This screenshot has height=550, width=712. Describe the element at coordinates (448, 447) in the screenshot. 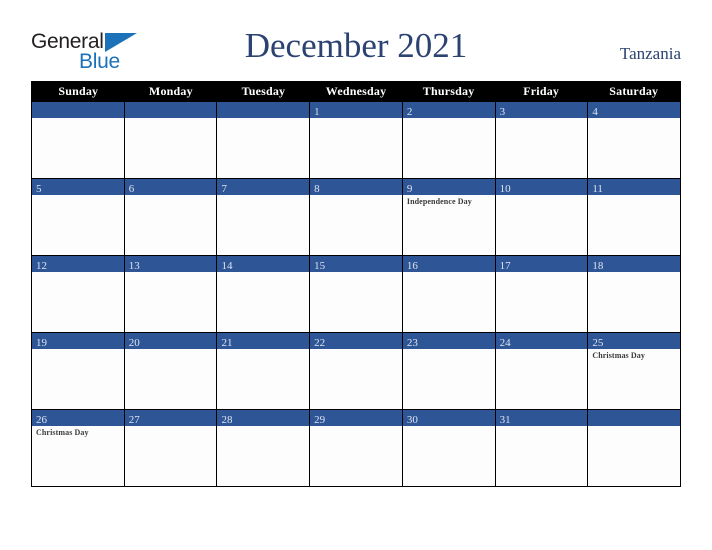

I see `day-cell-30: 30` at that location.